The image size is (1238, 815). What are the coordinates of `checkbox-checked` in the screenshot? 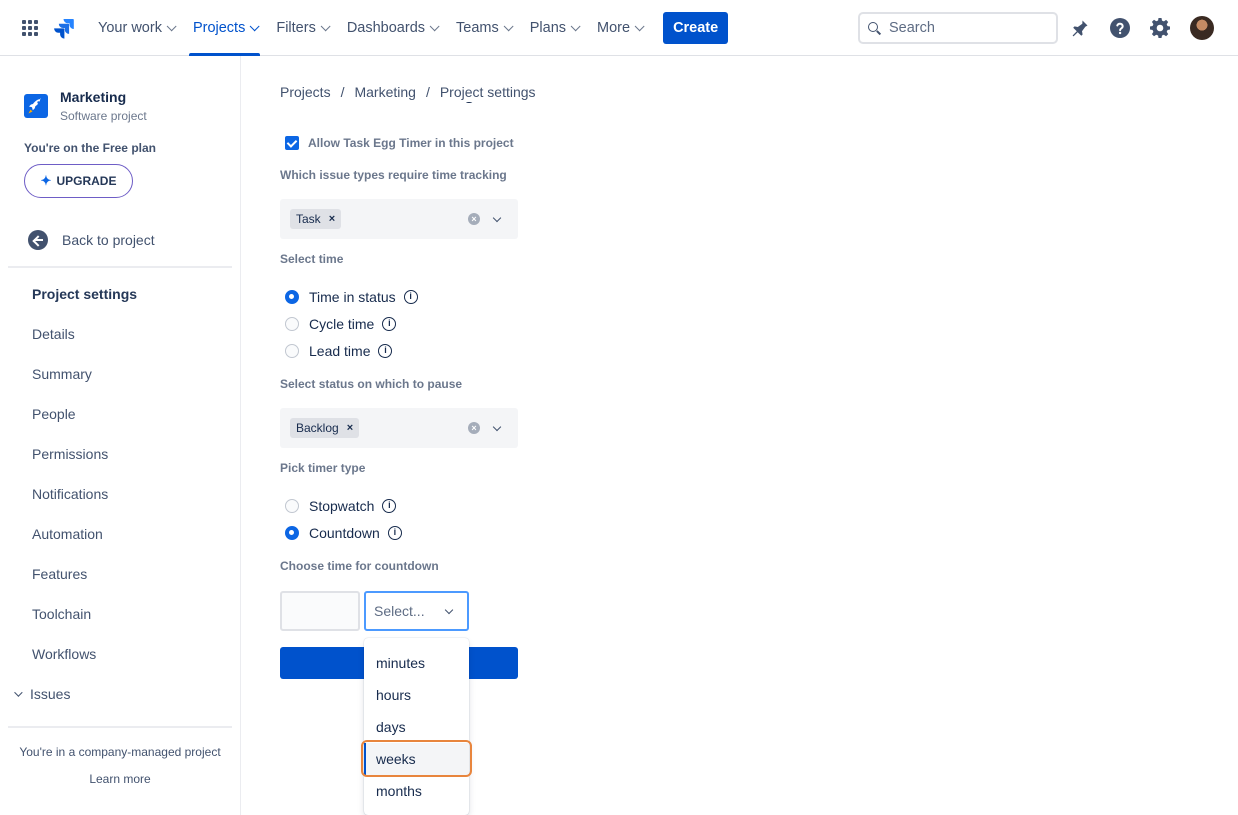 It's located at (292, 143).